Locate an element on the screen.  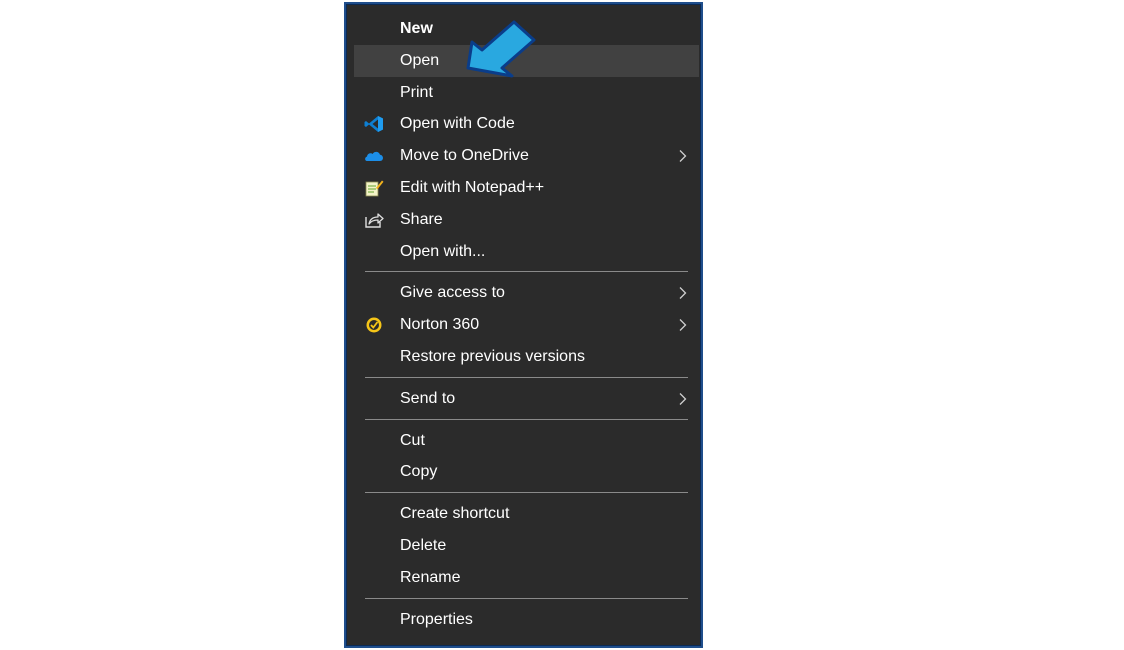
menu-item-label: Norton 360 is located at coordinates (440, 325).